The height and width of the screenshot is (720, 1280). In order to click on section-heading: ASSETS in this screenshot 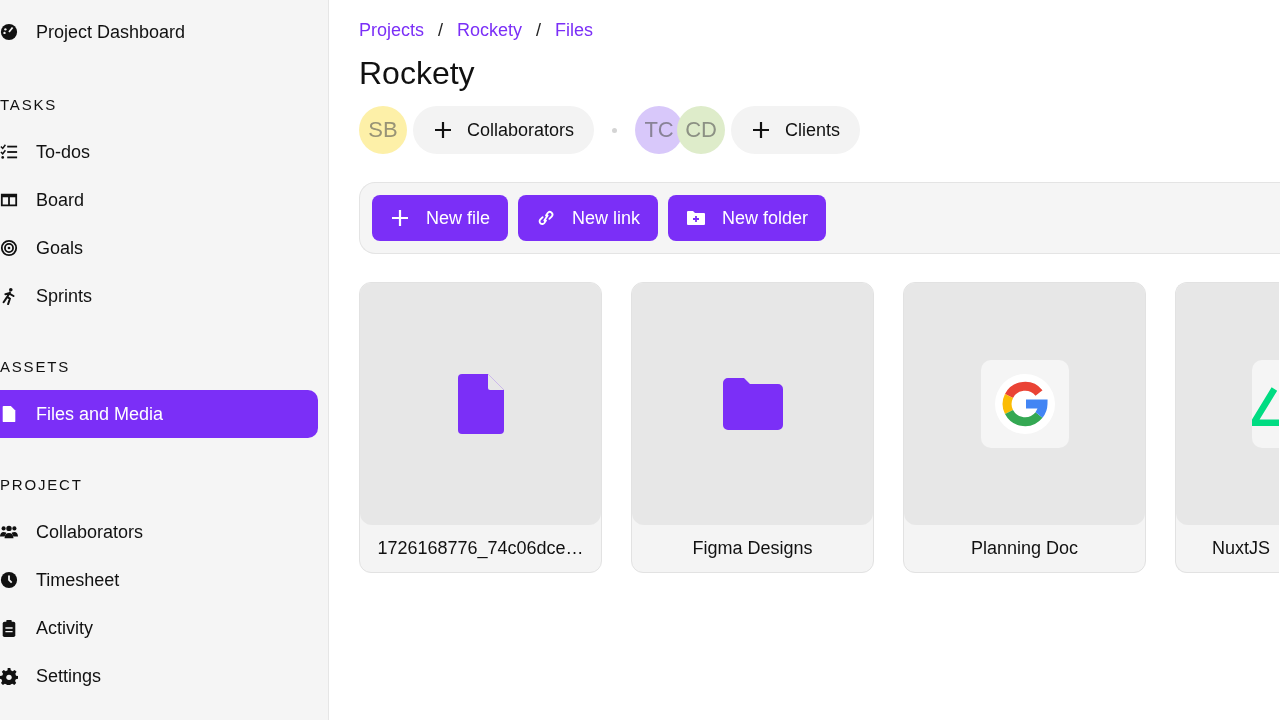, I will do `click(35, 367)`.